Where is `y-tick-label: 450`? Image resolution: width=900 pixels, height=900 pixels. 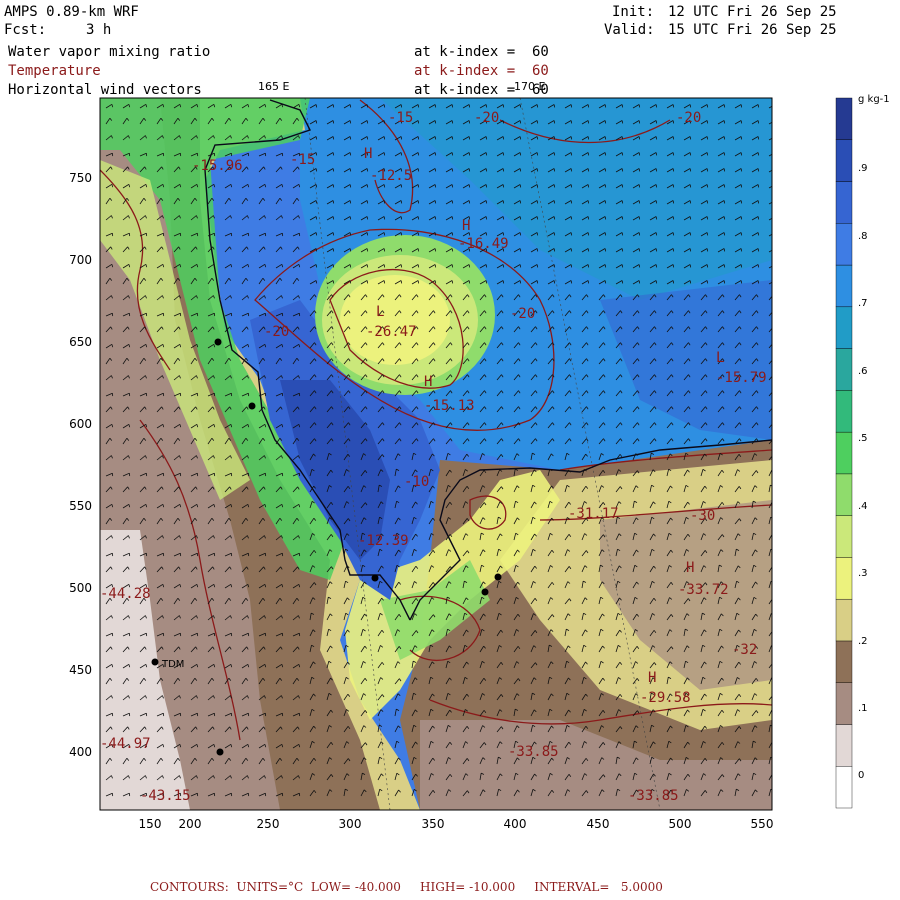
y-tick-label: 450 is located at coordinates (80, 670).